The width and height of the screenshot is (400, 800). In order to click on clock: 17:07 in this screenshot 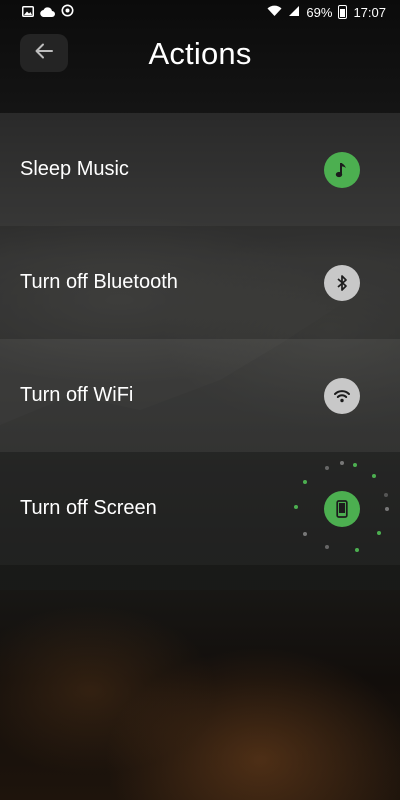, I will do `click(369, 12)`.